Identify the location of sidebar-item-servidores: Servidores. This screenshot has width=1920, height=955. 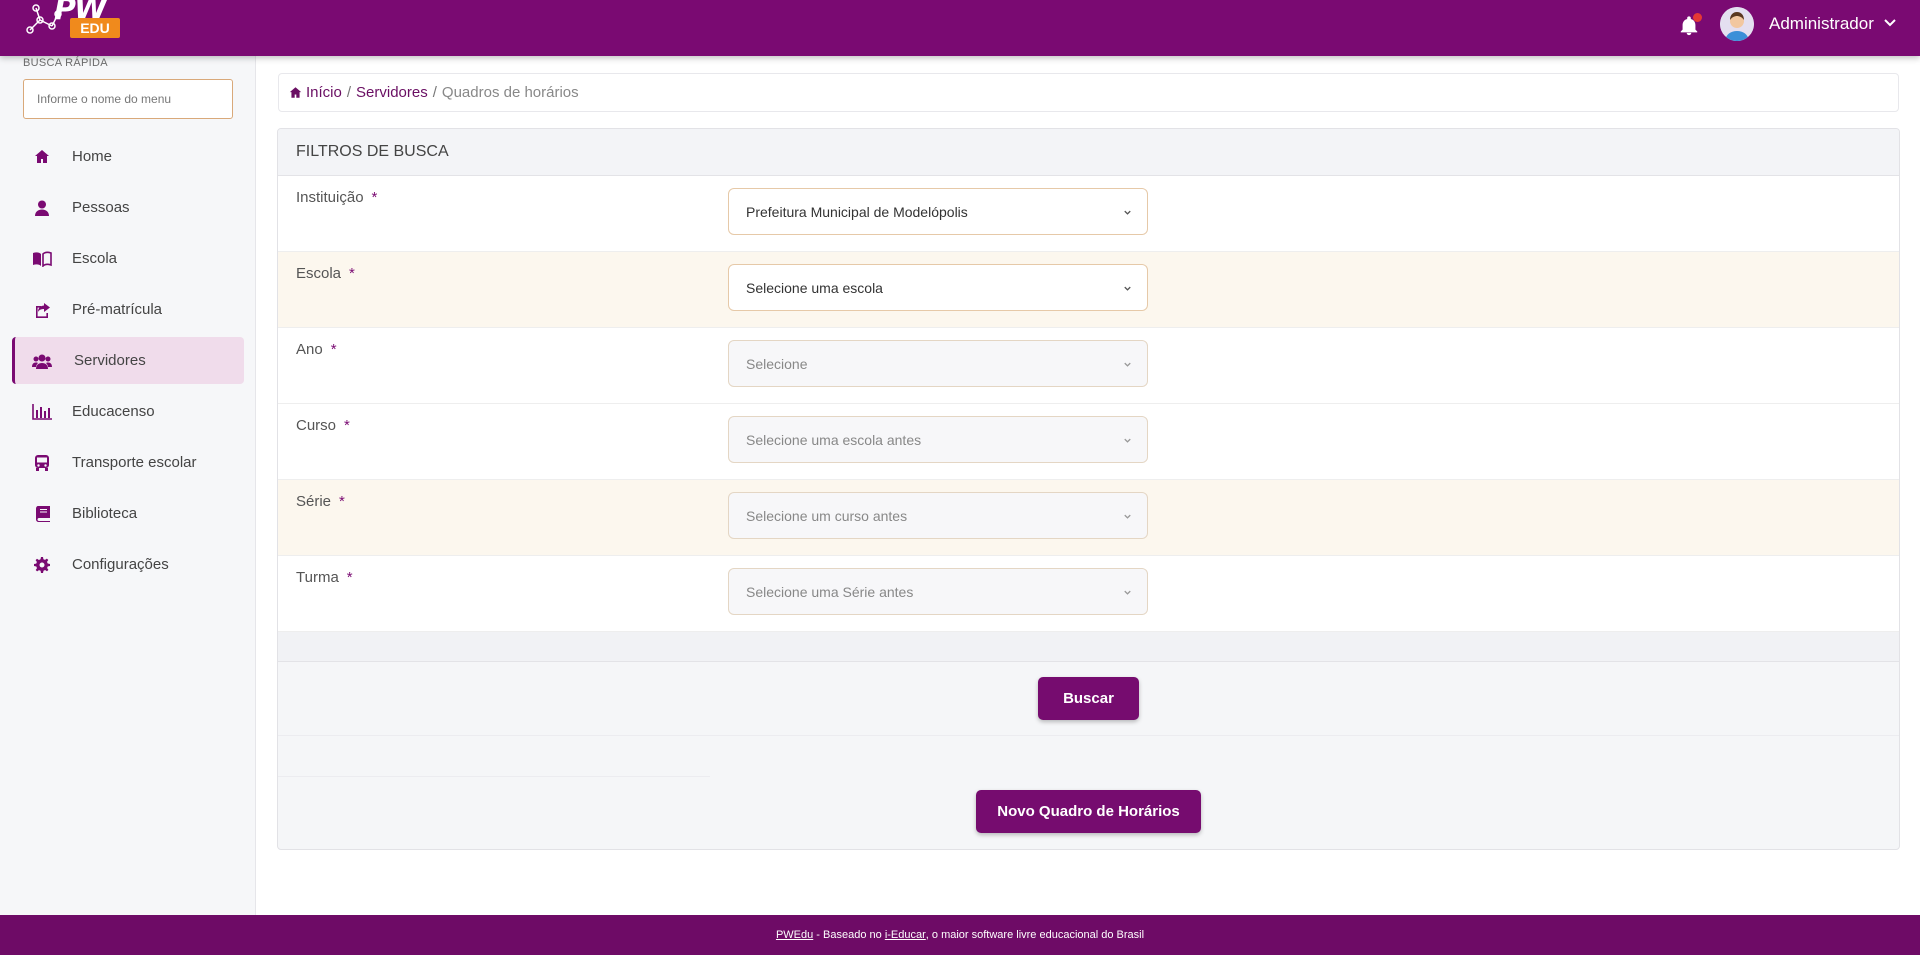
(128, 360).